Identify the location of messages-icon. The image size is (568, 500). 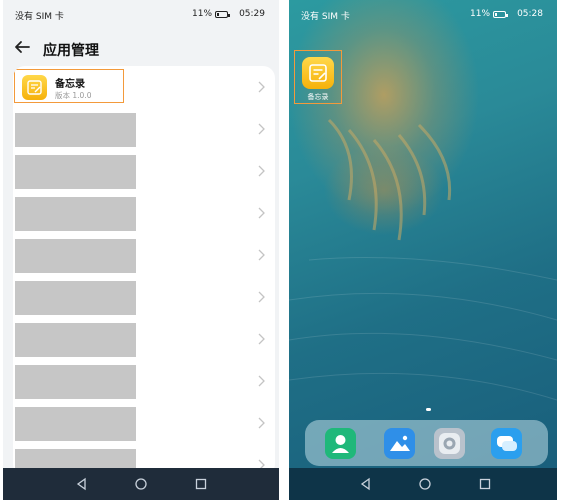
(506, 443).